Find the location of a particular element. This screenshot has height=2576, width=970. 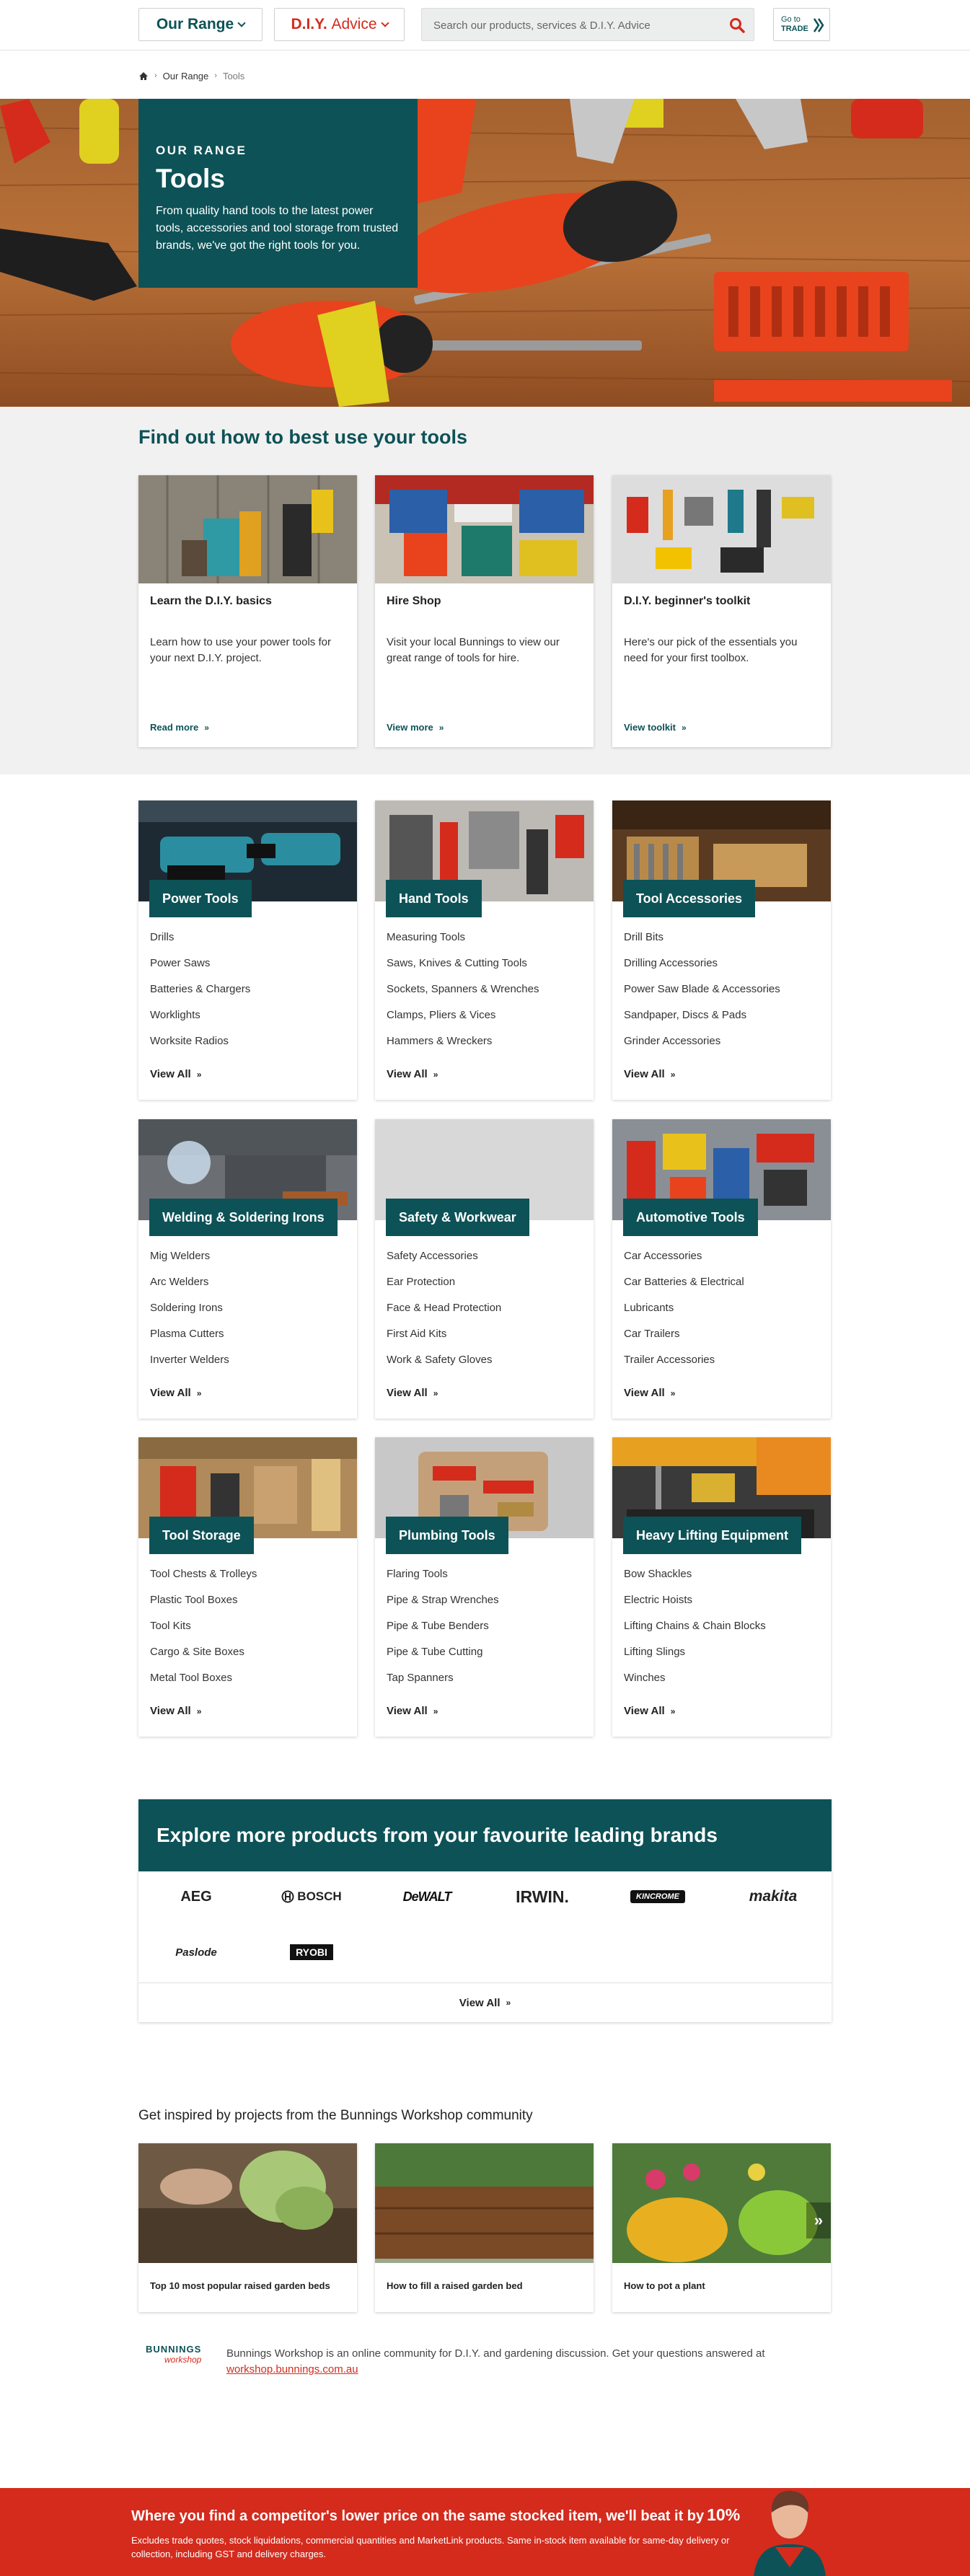

category-link: Arc Welders is located at coordinates (189, 1289).